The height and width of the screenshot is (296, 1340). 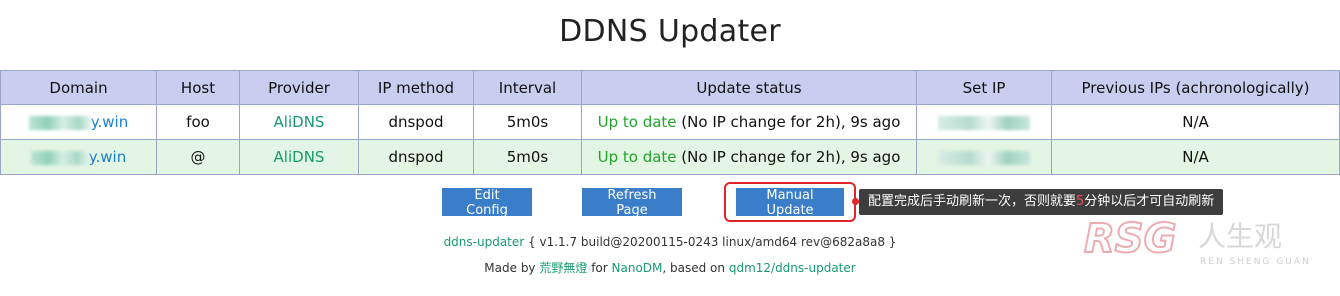 I want to click on author-link: 荒野無燈, so click(x=563, y=268).